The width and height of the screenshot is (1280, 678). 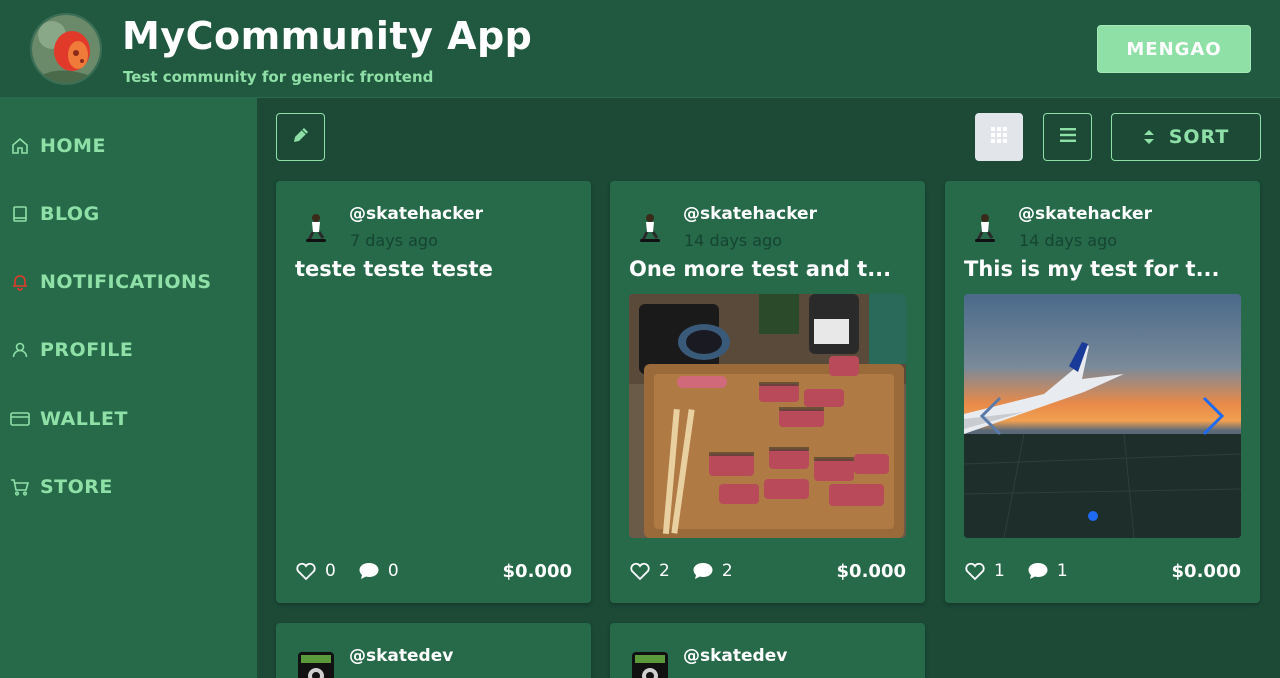 What do you see at coordinates (20, 146) in the screenshot?
I see `home-icon` at bounding box center [20, 146].